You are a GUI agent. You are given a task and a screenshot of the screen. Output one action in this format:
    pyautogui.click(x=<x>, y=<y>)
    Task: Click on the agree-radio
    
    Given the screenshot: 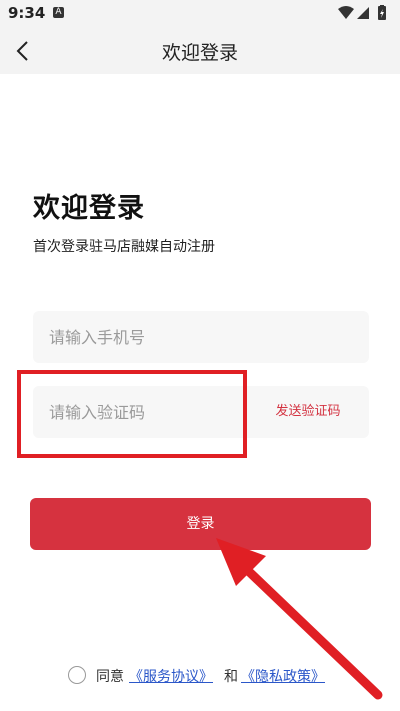 What is the action you would take?
    pyautogui.click(x=77, y=675)
    